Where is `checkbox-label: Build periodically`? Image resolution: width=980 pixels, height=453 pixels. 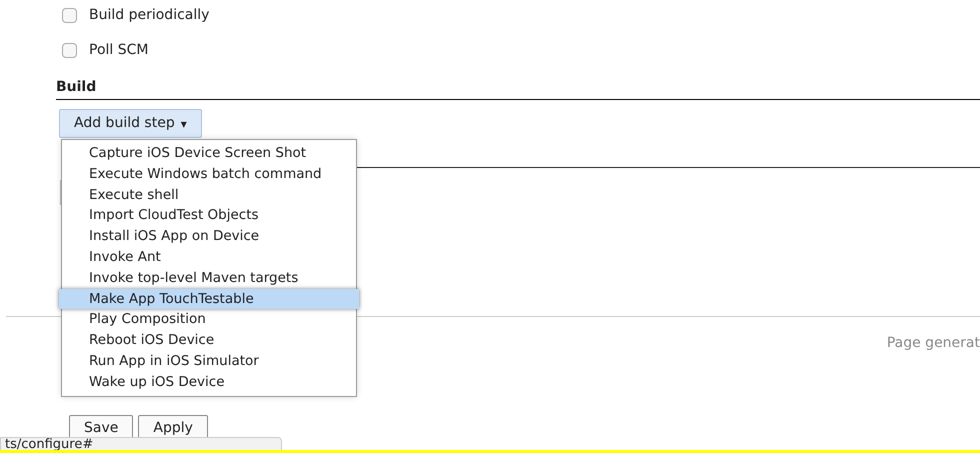 checkbox-label: Build periodically is located at coordinates (149, 15).